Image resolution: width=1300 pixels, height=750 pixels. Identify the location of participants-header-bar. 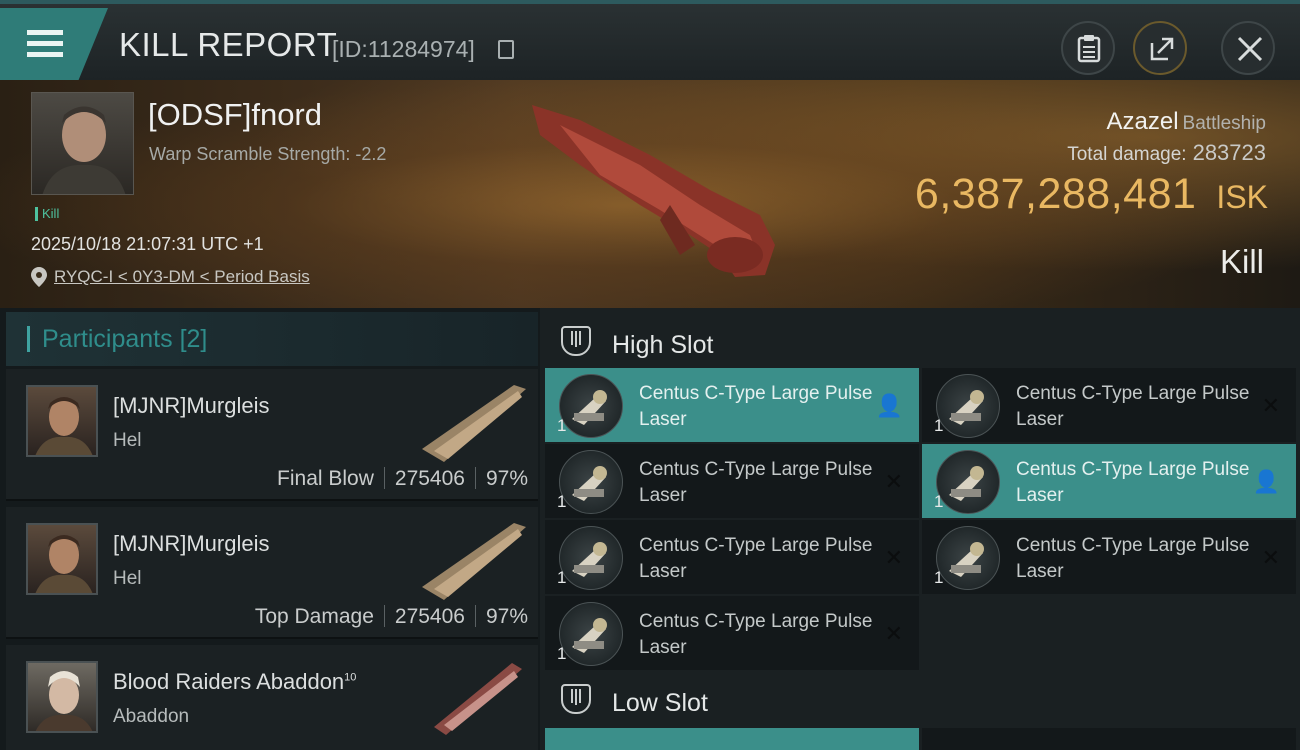
(28, 339).